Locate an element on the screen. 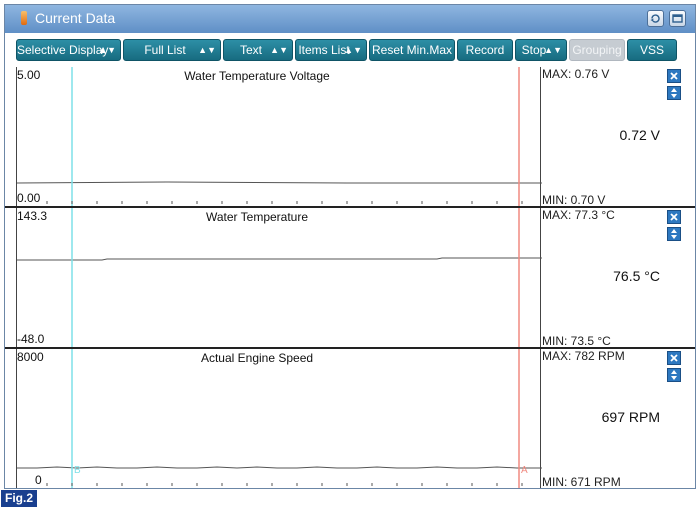  window-title: Current Data is located at coordinates (75, 18).